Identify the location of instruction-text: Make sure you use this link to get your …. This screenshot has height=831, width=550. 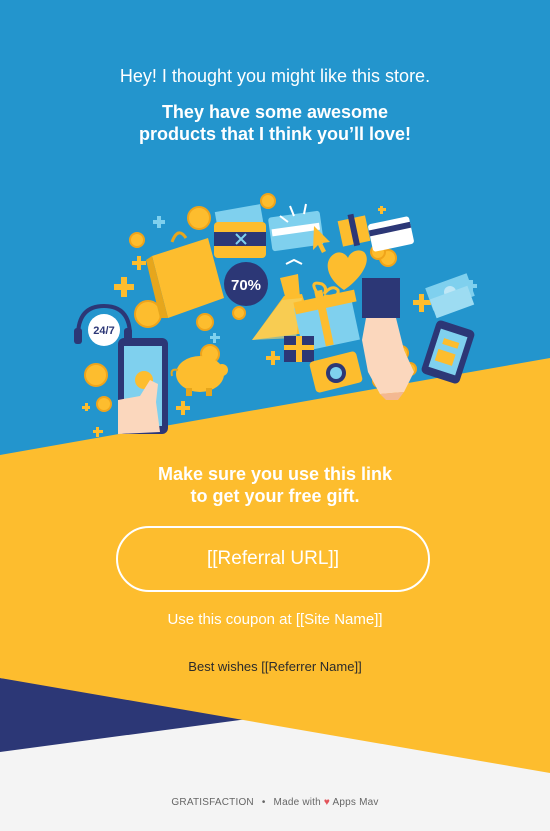
(275, 485).